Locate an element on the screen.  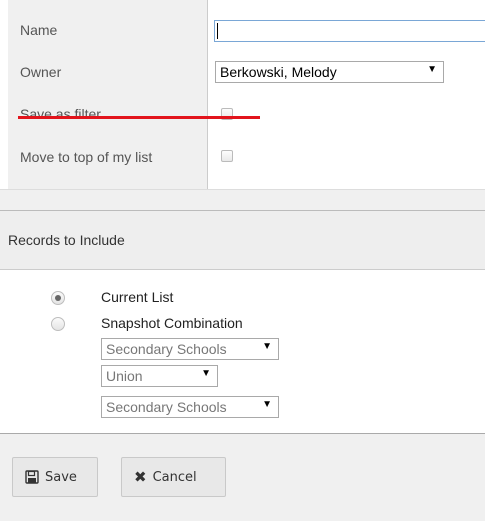
cancel-button: ✖ Cancel is located at coordinates (173, 477).